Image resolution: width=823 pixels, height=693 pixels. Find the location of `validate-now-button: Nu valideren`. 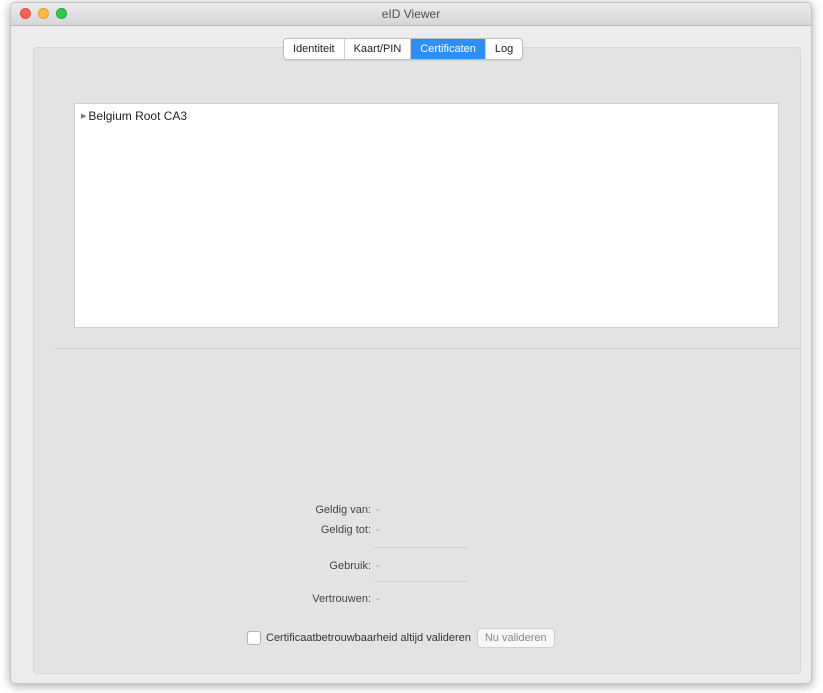

validate-now-button: Nu valideren is located at coordinates (515, 638).